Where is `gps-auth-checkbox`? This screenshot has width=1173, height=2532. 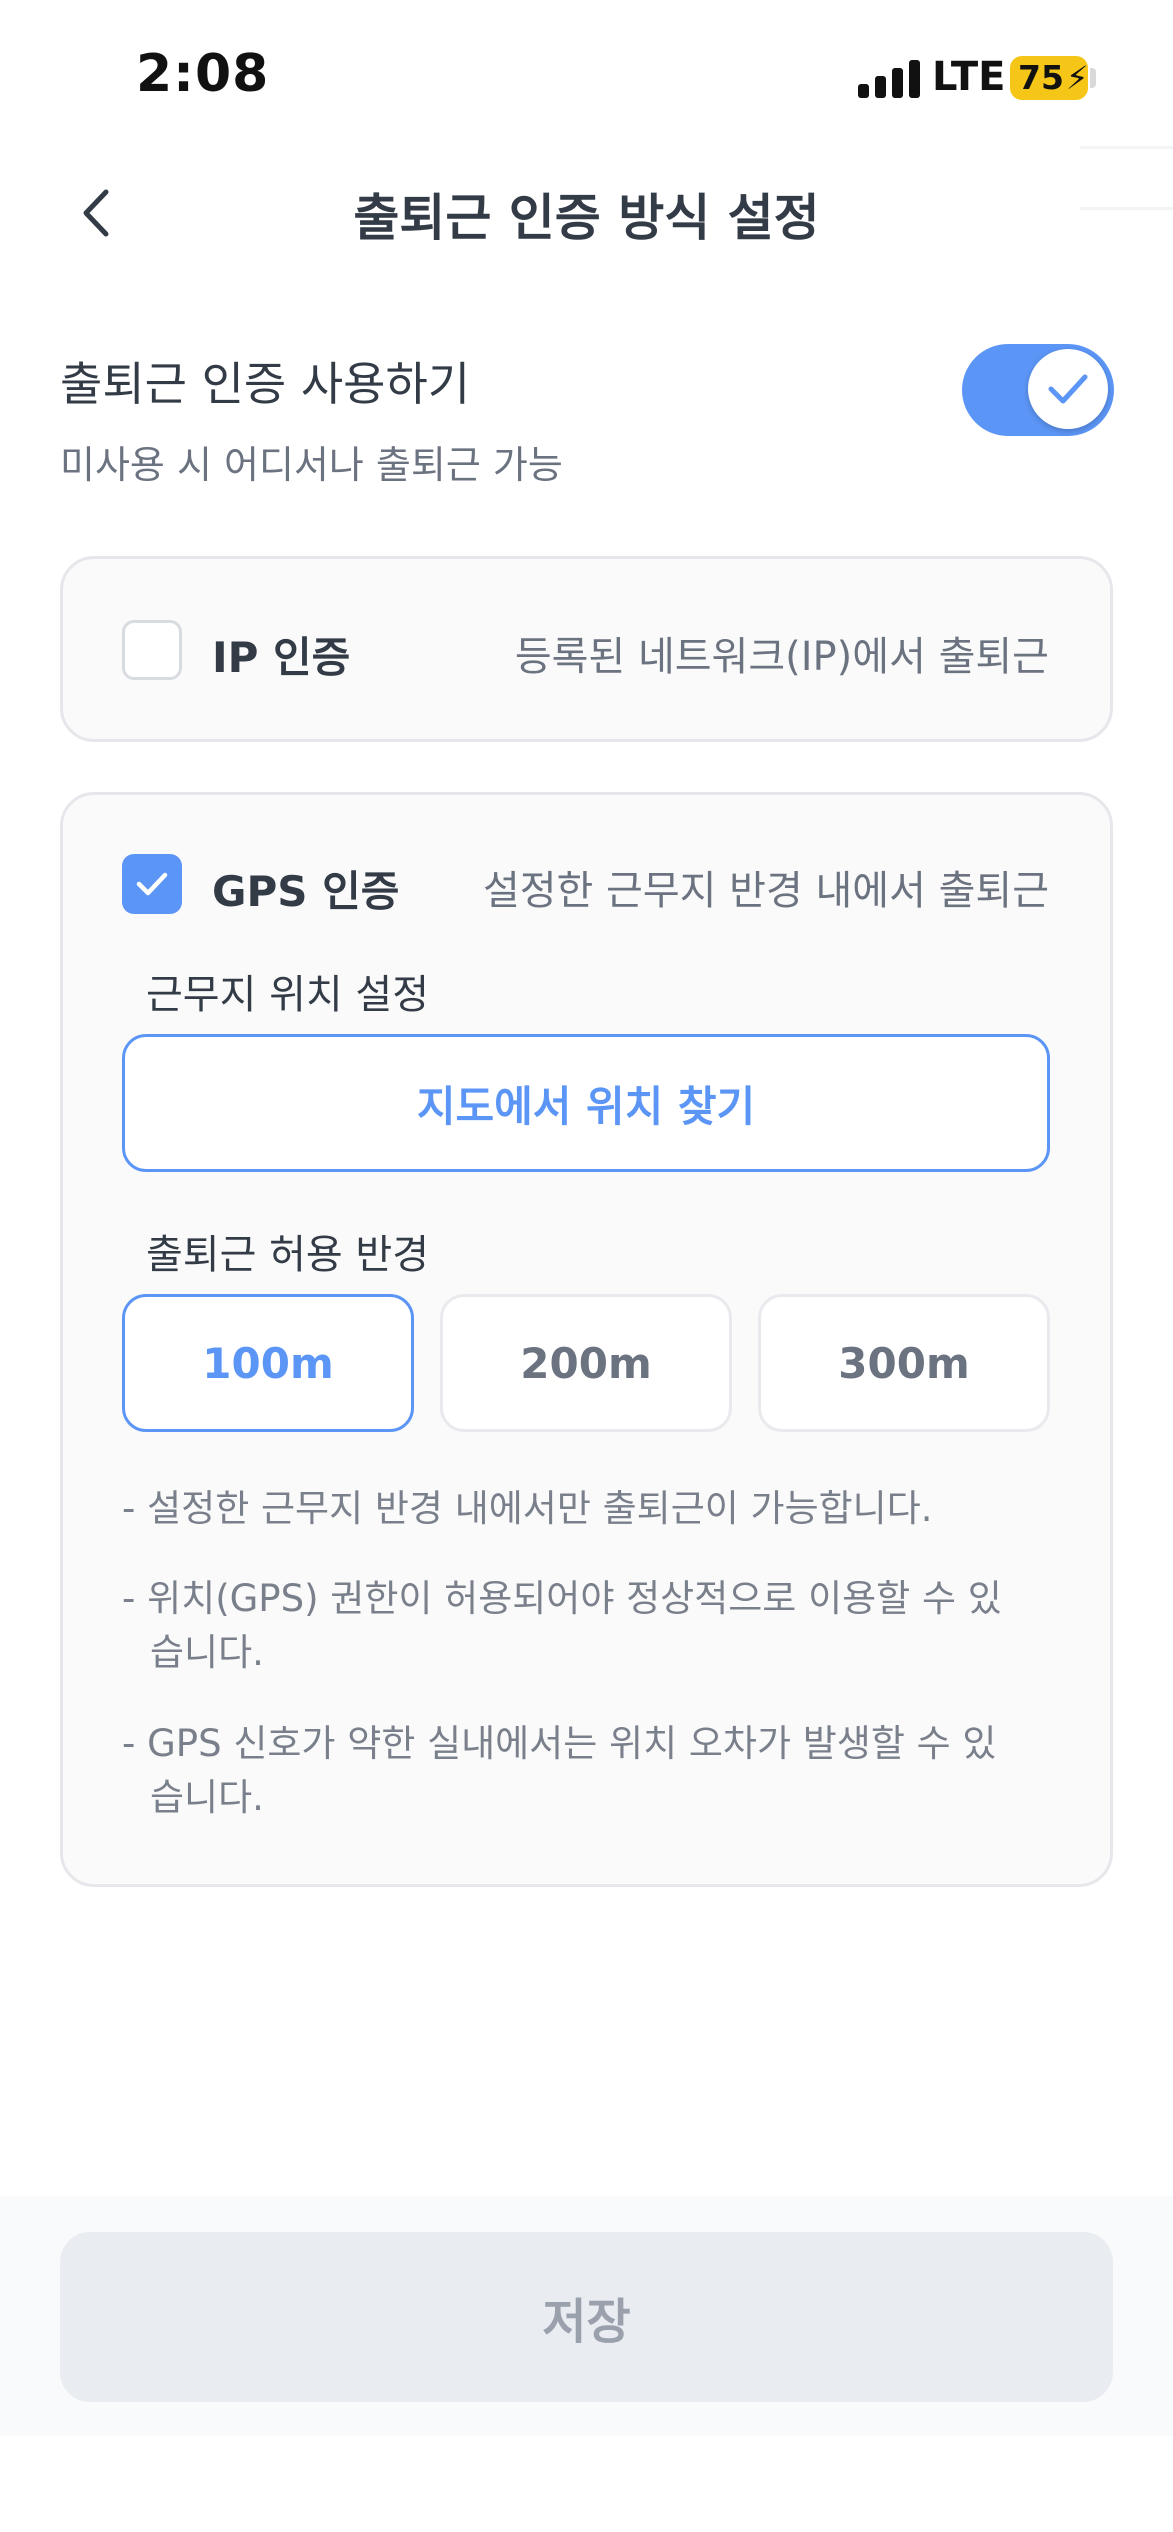
gps-auth-checkbox is located at coordinates (152, 884).